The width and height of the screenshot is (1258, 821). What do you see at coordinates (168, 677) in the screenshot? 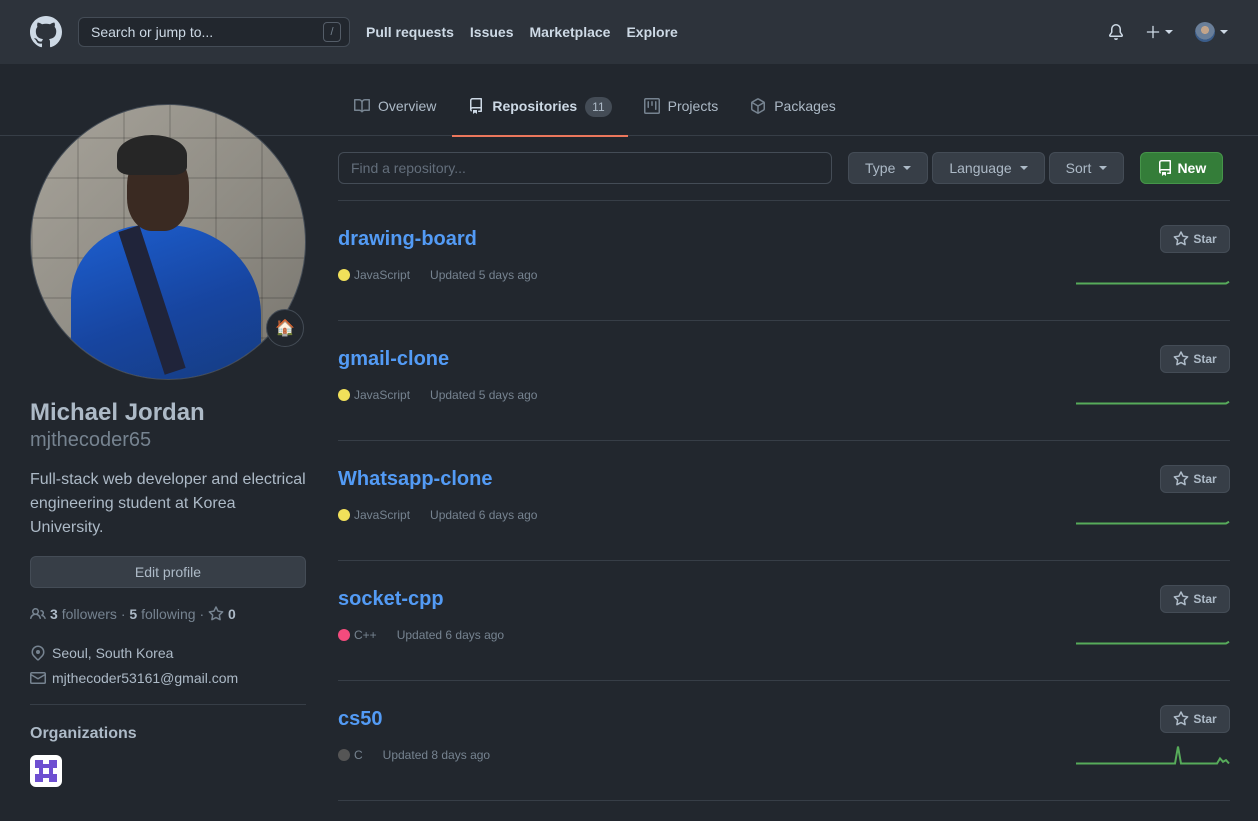
I see `email-detail: mjthecoder53161@gmail.com` at bounding box center [168, 677].